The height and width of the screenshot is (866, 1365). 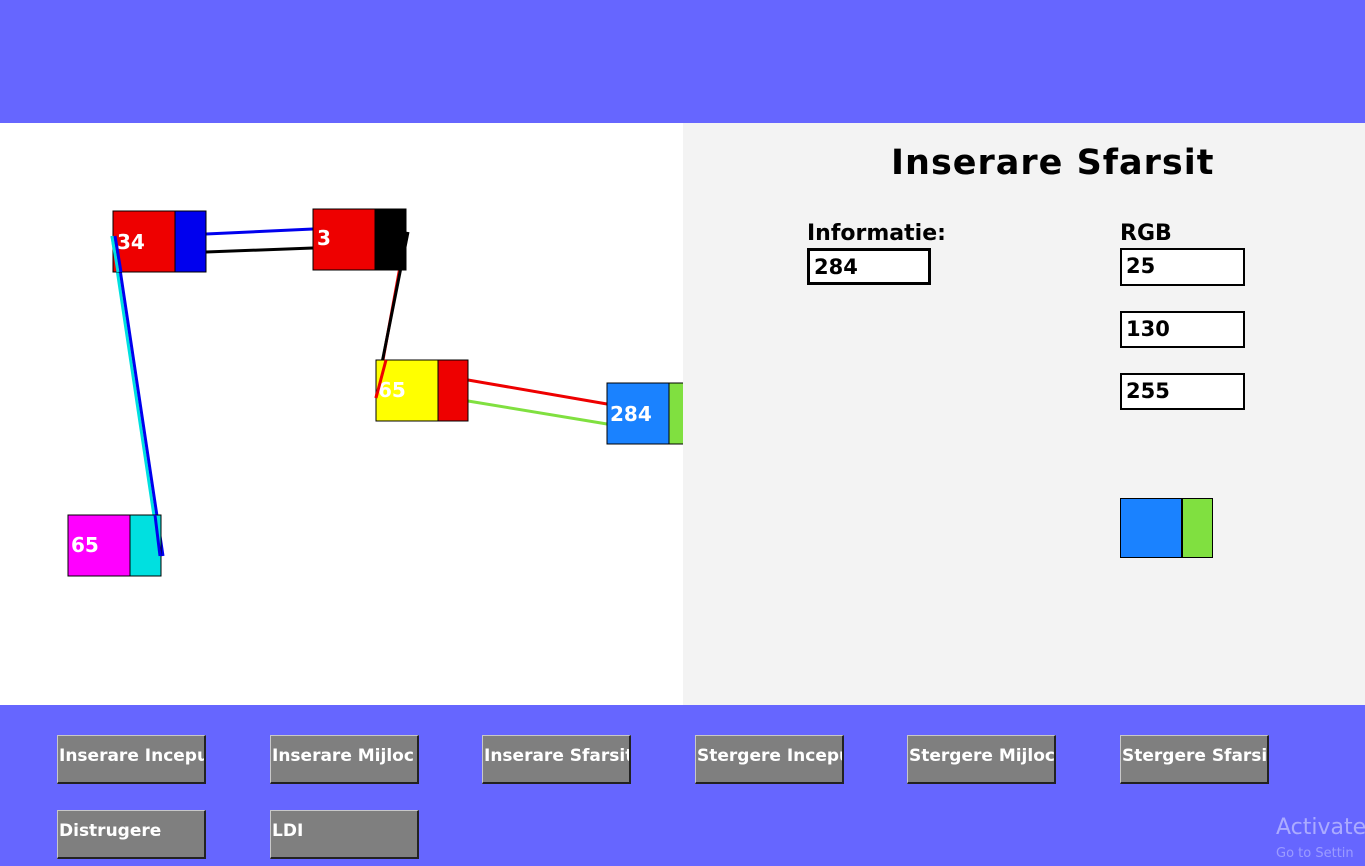 What do you see at coordinates (981, 759) in the screenshot?
I see `stergere-mijloc-button: Stergere Mijloc` at bounding box center [981, 759].